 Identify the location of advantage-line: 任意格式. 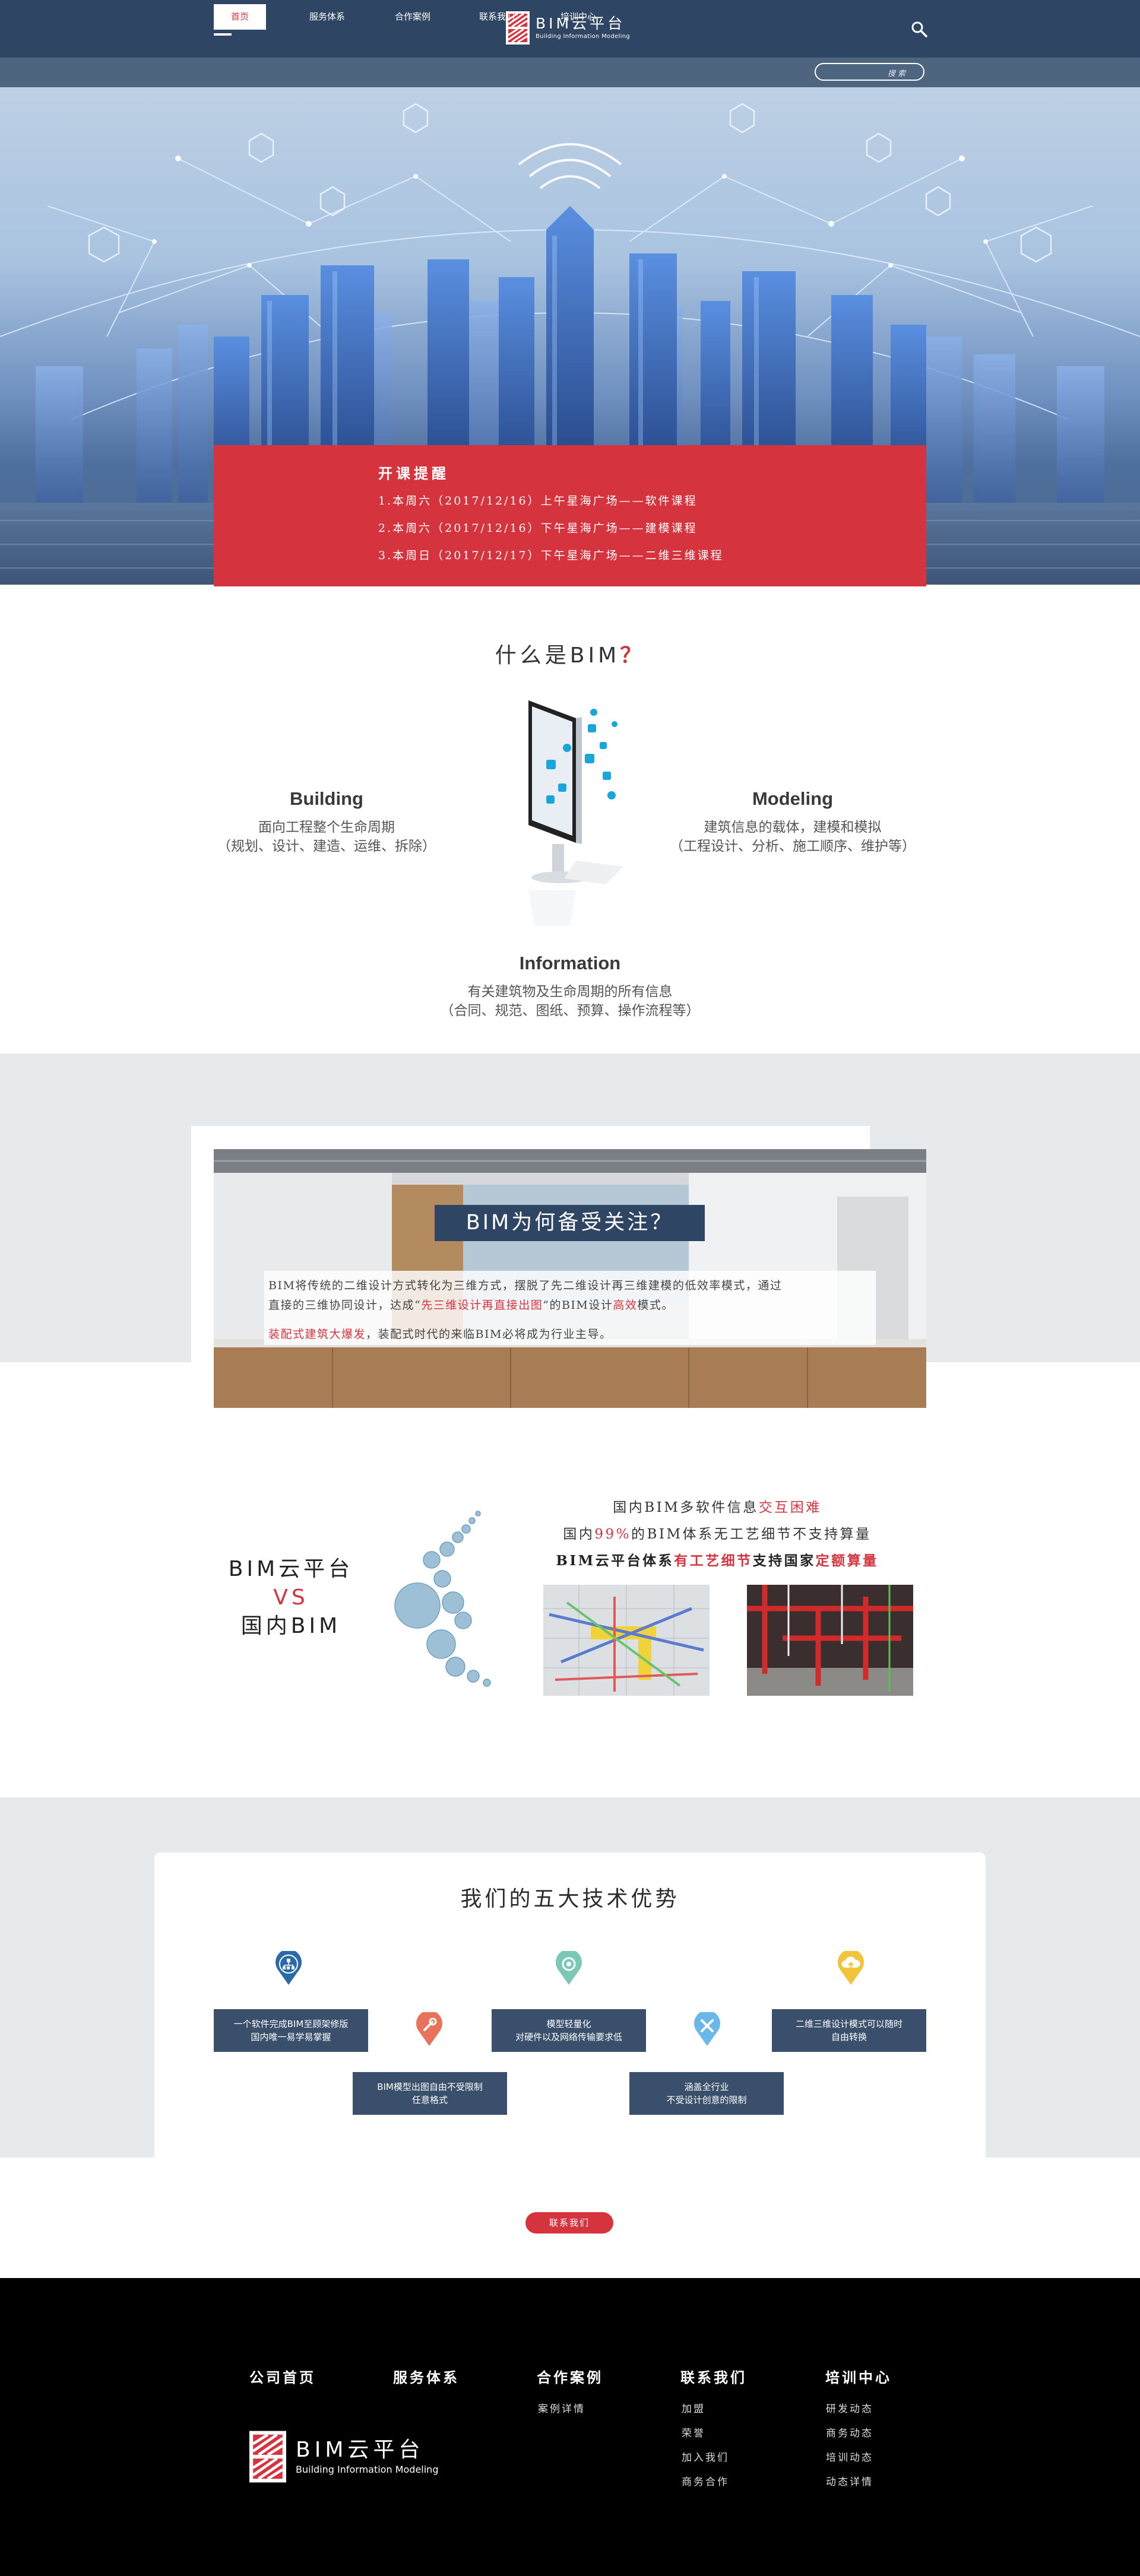
(429, 2100).